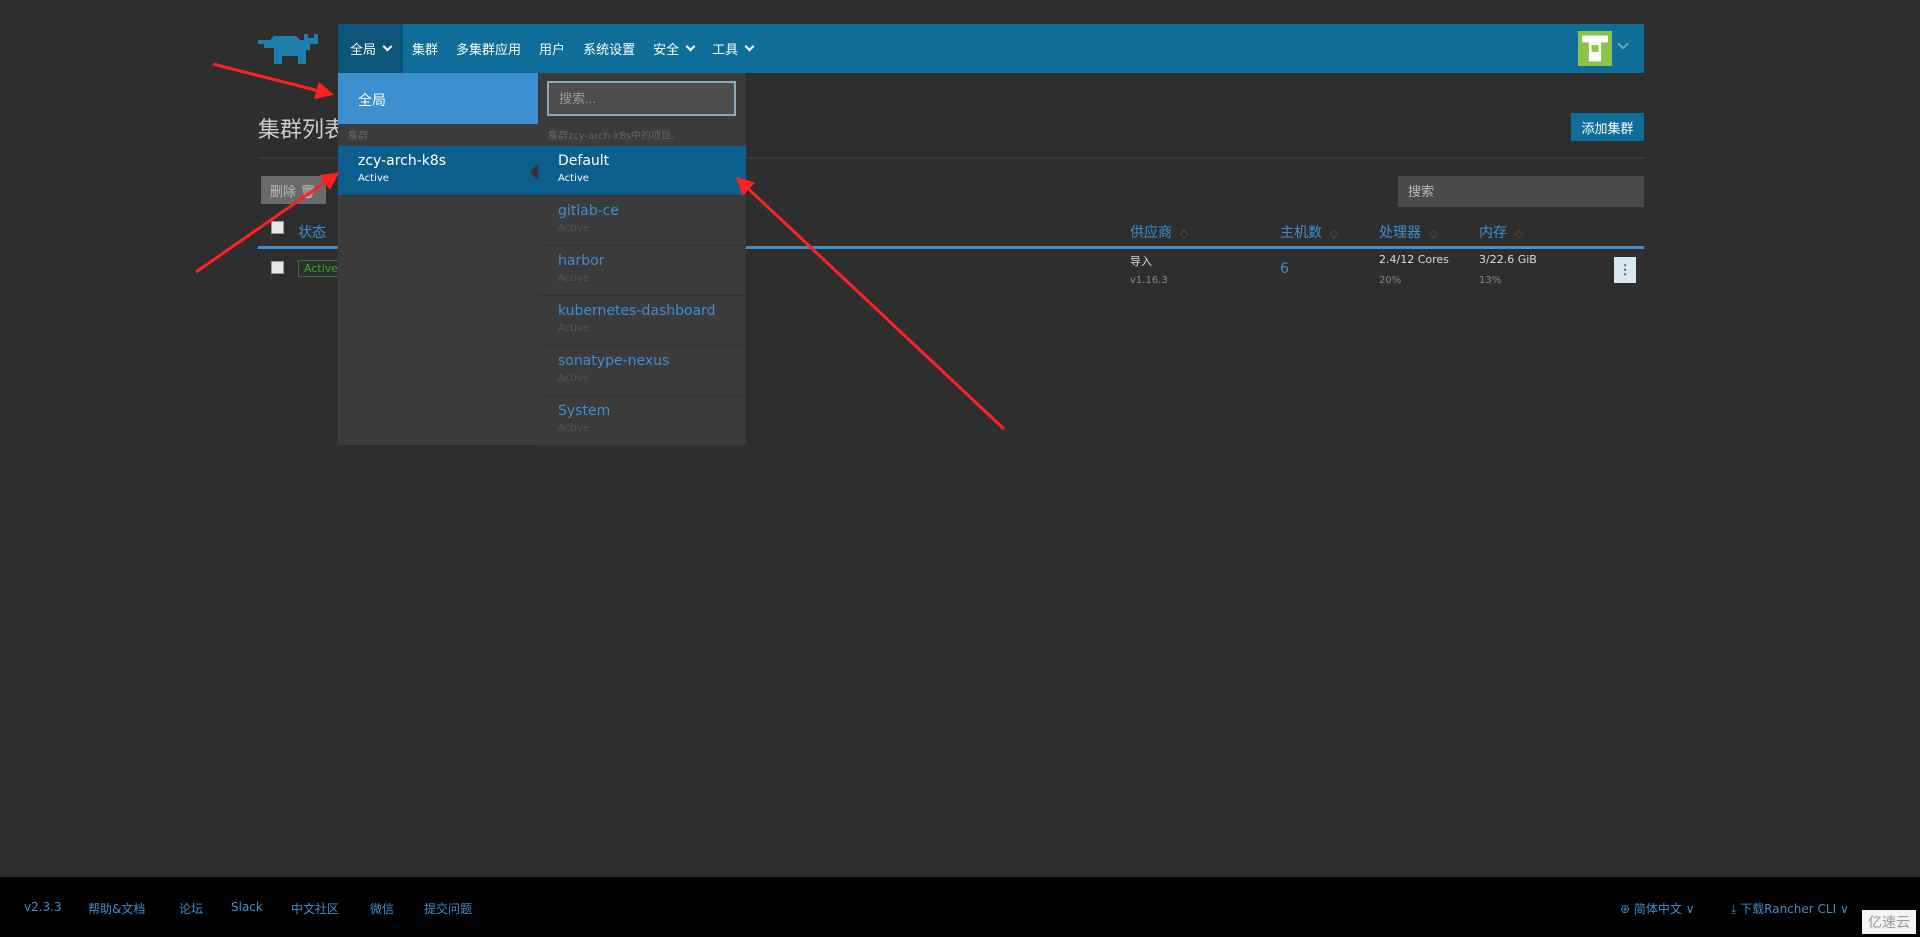 The image size is (1920, 937). What do you see at coordinates (1309, 232) in the screenshot?
I see `header-hosts: 主机数 ◇` at bounding box center [1309, 232].